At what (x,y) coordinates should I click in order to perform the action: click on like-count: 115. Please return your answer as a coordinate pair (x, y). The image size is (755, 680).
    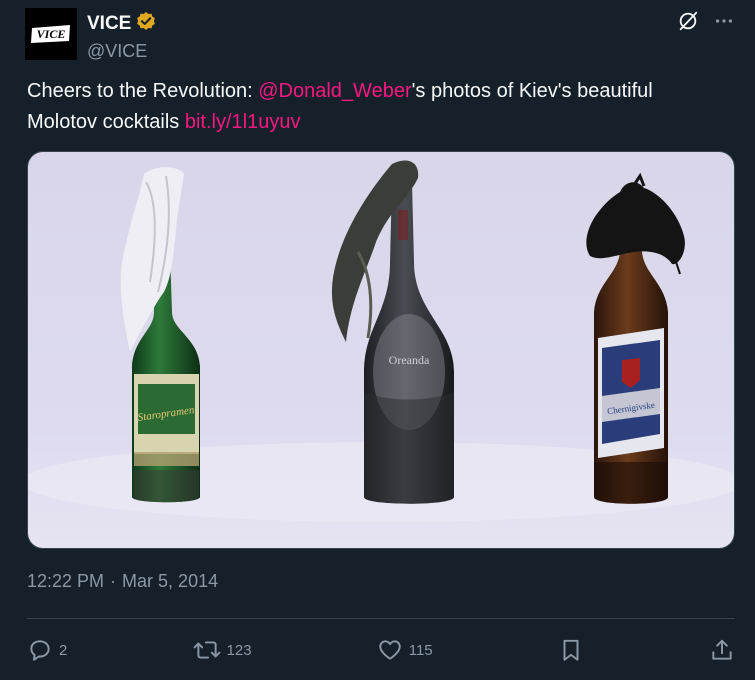
    Looking at the image, I should click on (420, 650).